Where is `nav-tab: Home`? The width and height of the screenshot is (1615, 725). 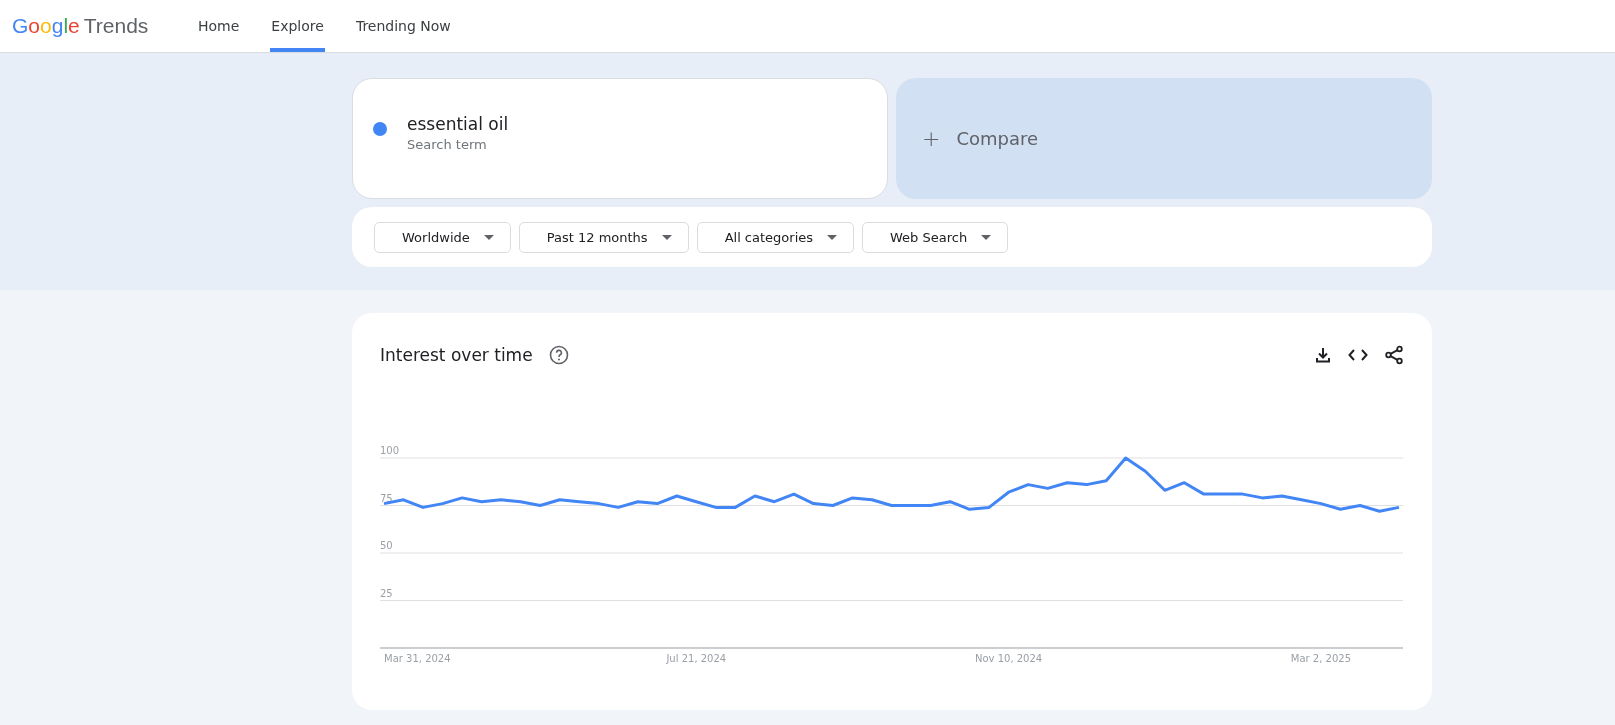
nav-tab: Home is located at coordinates (219, 26).